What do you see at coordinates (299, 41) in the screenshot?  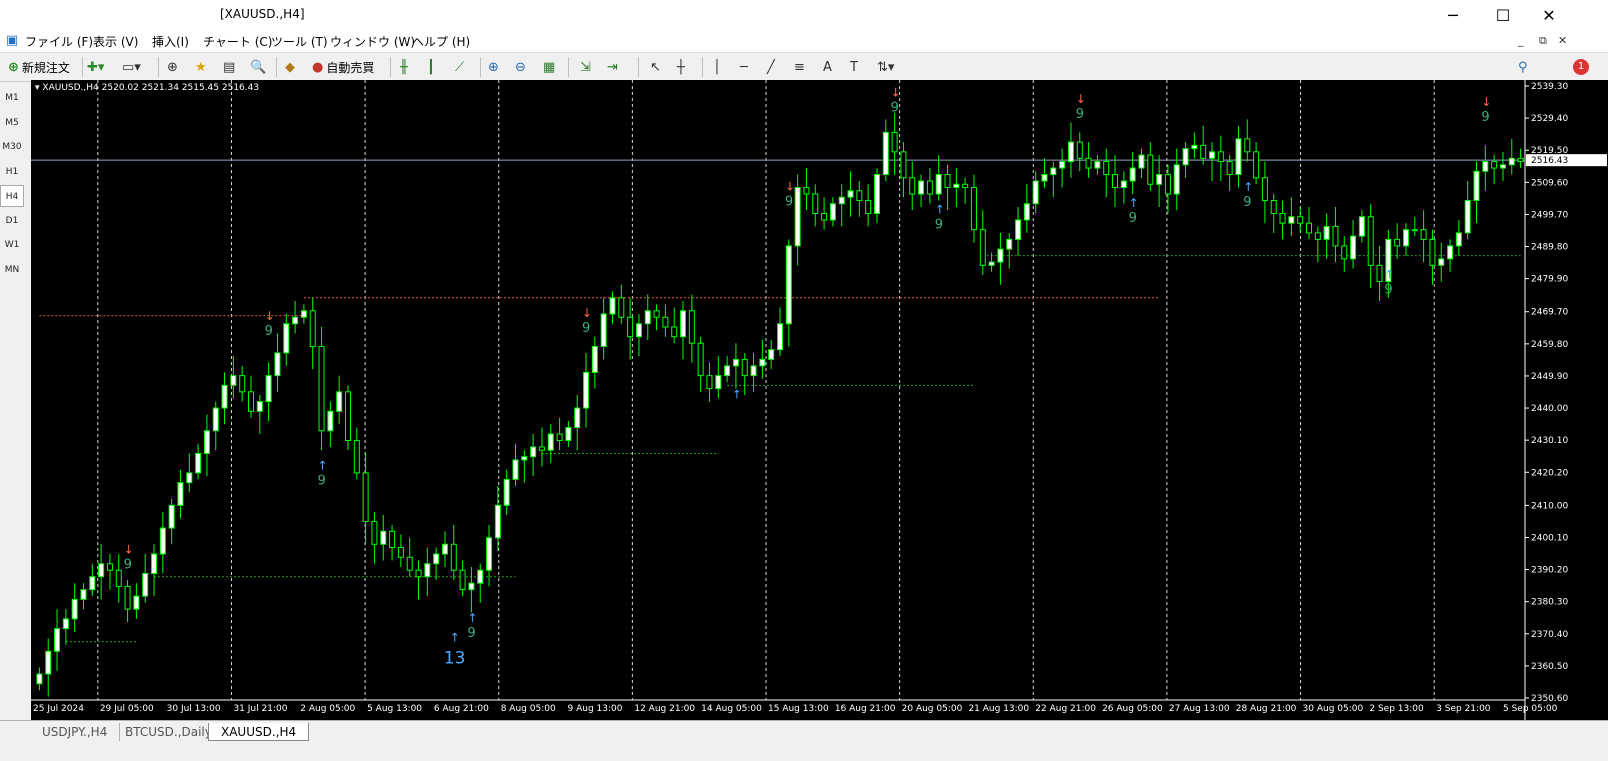 I see `menu-item: ツール (T)` at bounding box center [299, 41].